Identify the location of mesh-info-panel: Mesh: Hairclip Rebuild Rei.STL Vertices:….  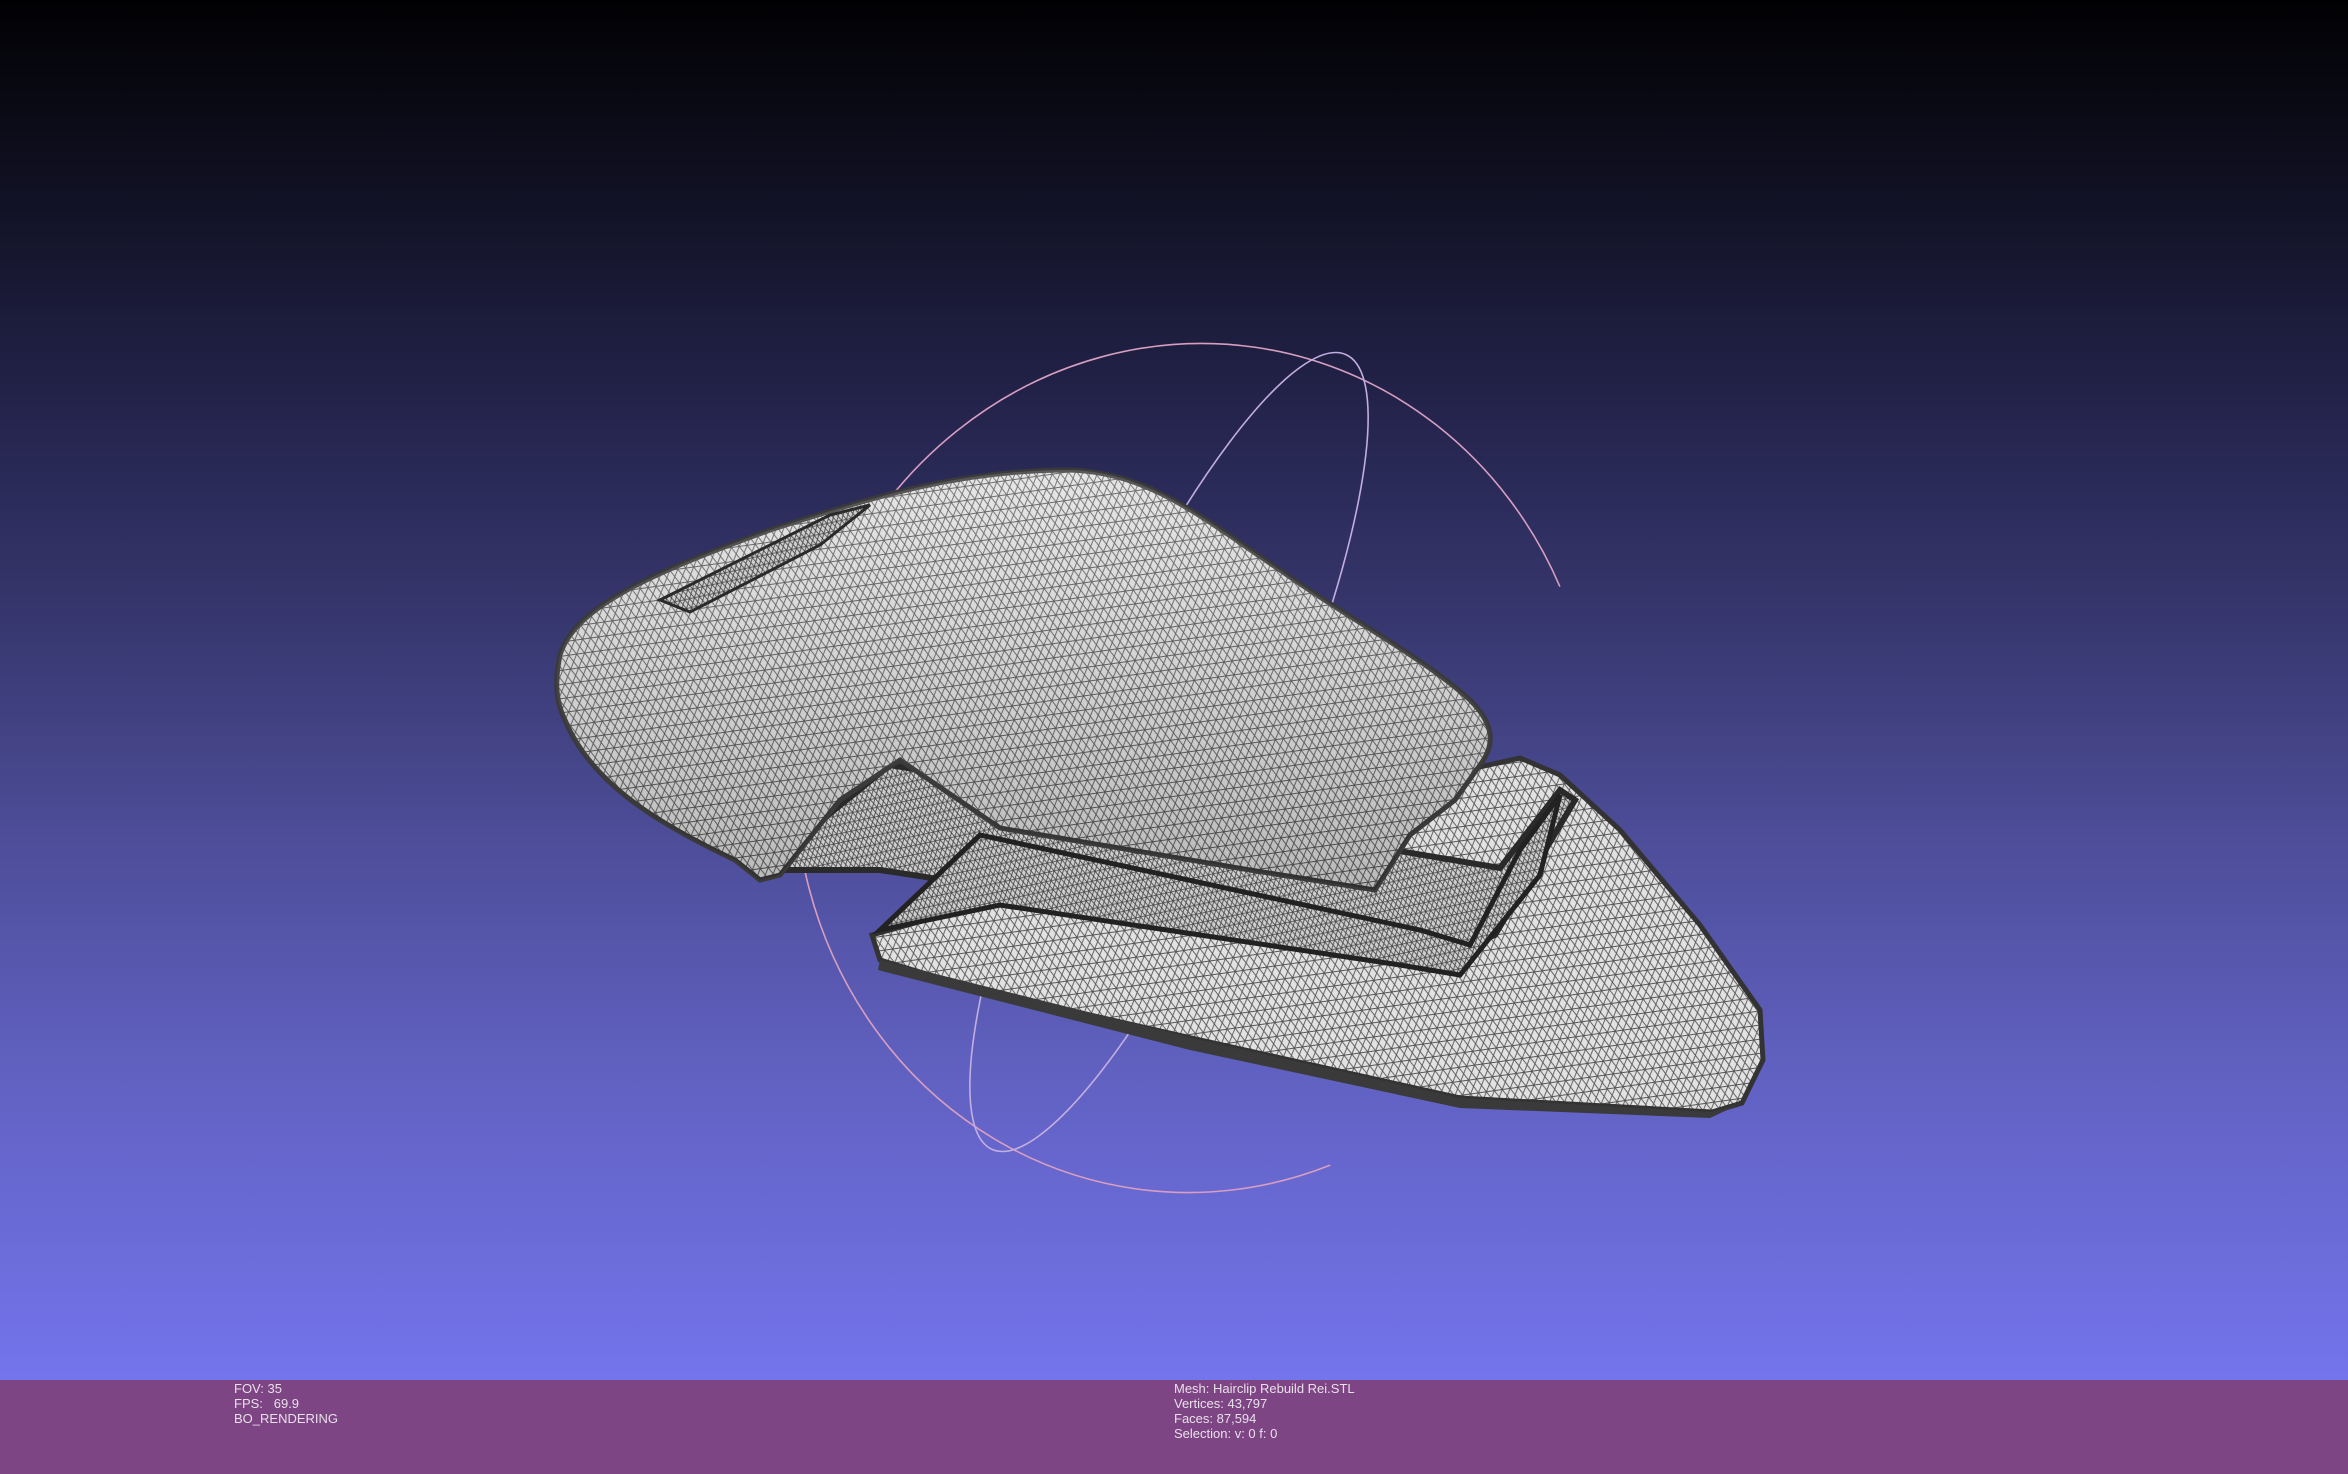
(1264, 1411).